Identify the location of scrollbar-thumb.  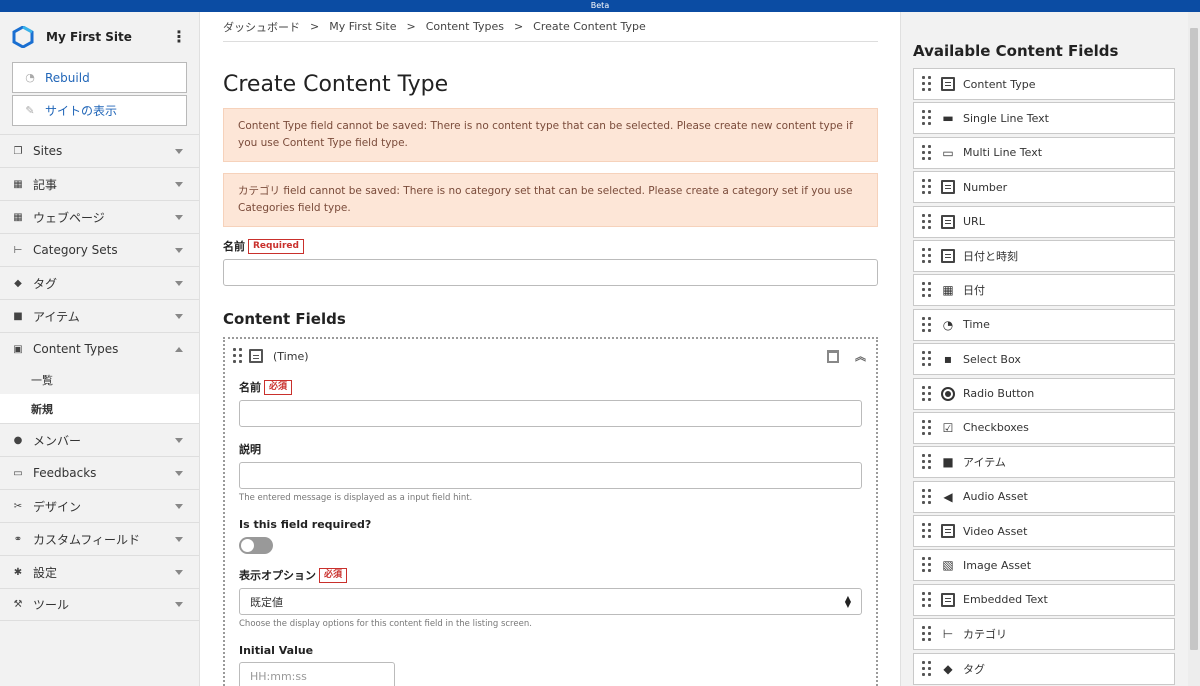
(1194, 339).